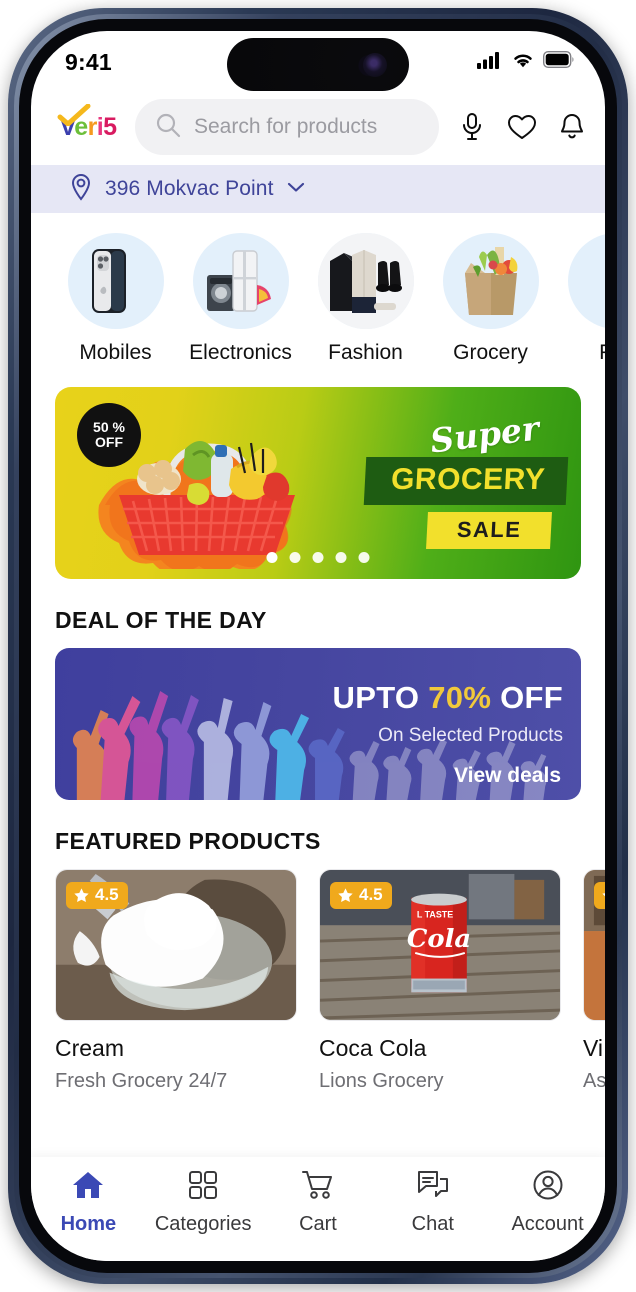  Describe the element at coordinates (109, 442) in the screenshot. I see `discount-badge-off: OFF` at that location.